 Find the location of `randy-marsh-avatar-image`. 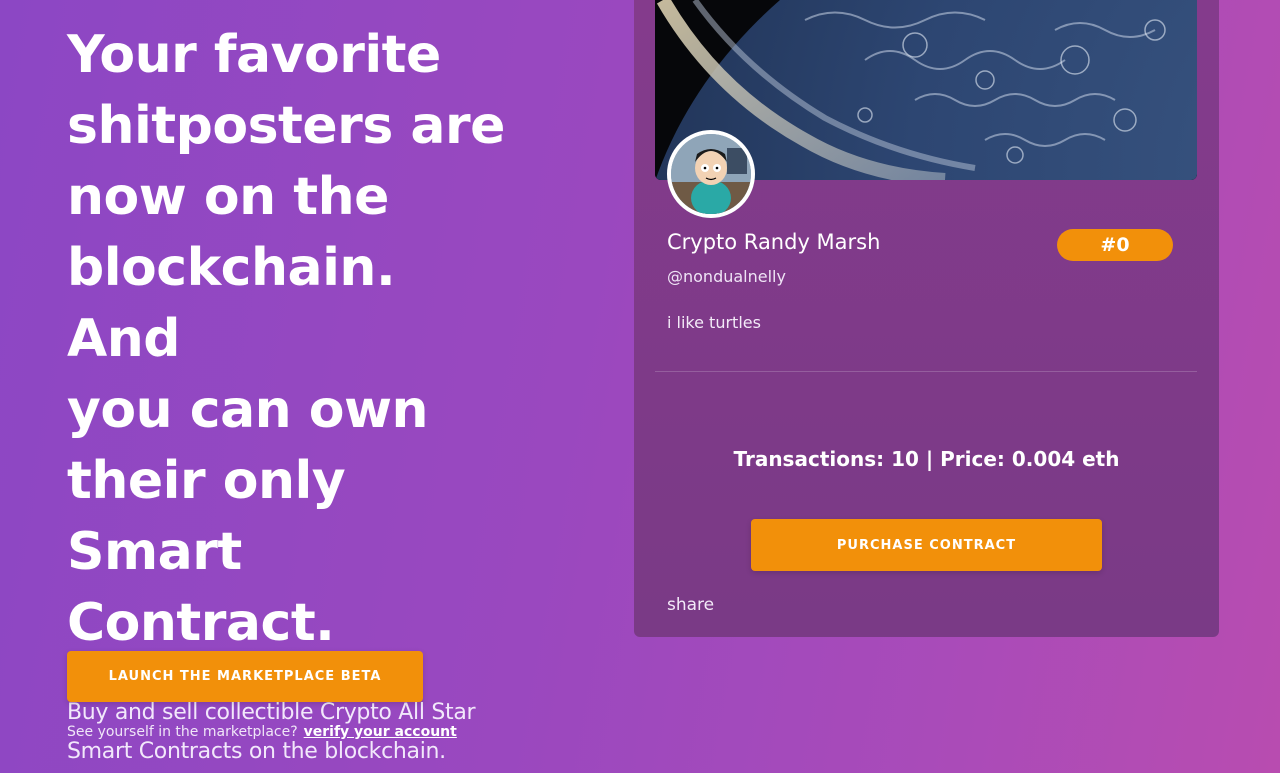

randy-marsh-avatar-image is located at coordinates (711, 174).